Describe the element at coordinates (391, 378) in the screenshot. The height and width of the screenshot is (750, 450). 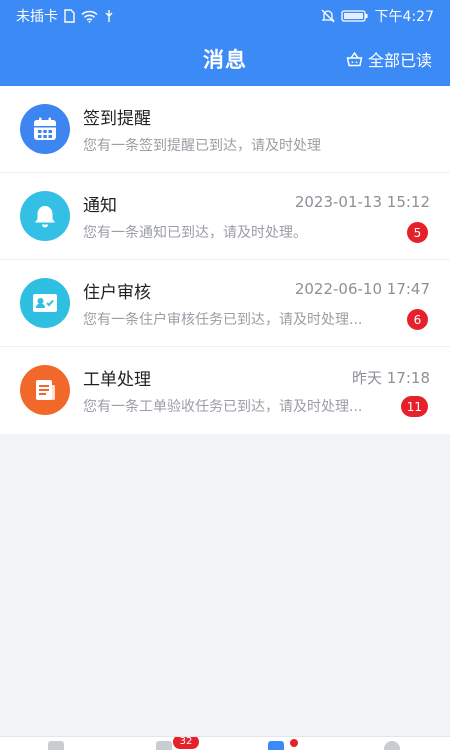
I see `message-time: 昨天 17:18` at that location.